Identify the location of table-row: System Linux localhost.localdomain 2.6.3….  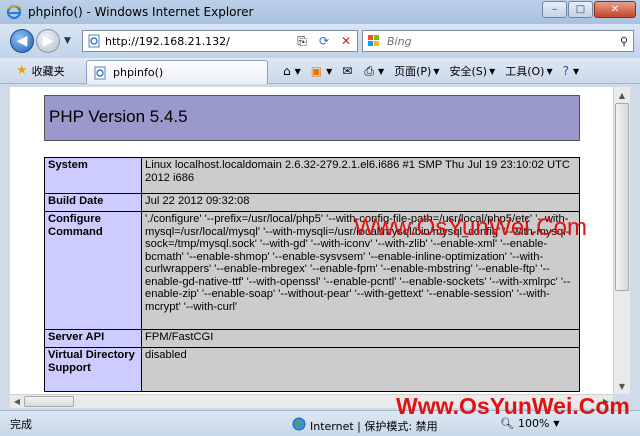
(312, 175).